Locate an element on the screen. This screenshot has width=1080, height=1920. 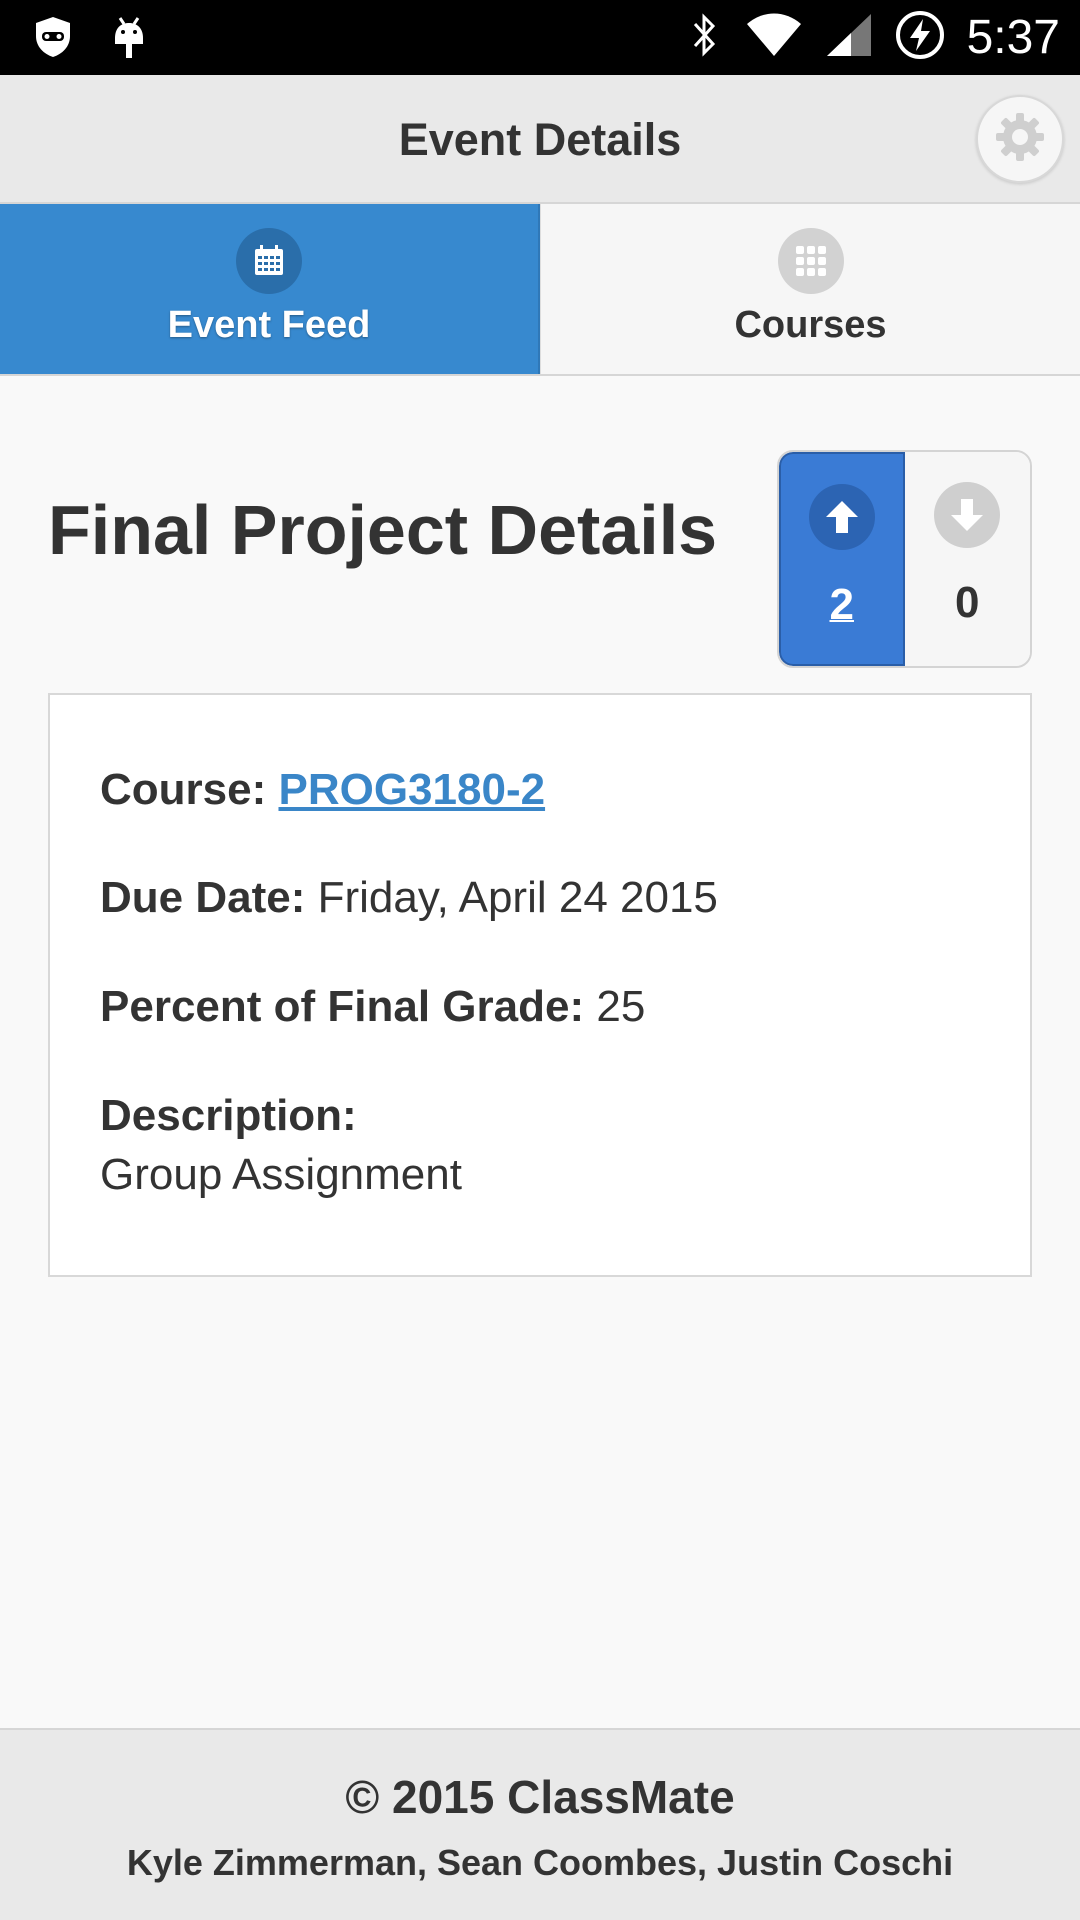
wifi-icon is located at coordinates (774, 37).